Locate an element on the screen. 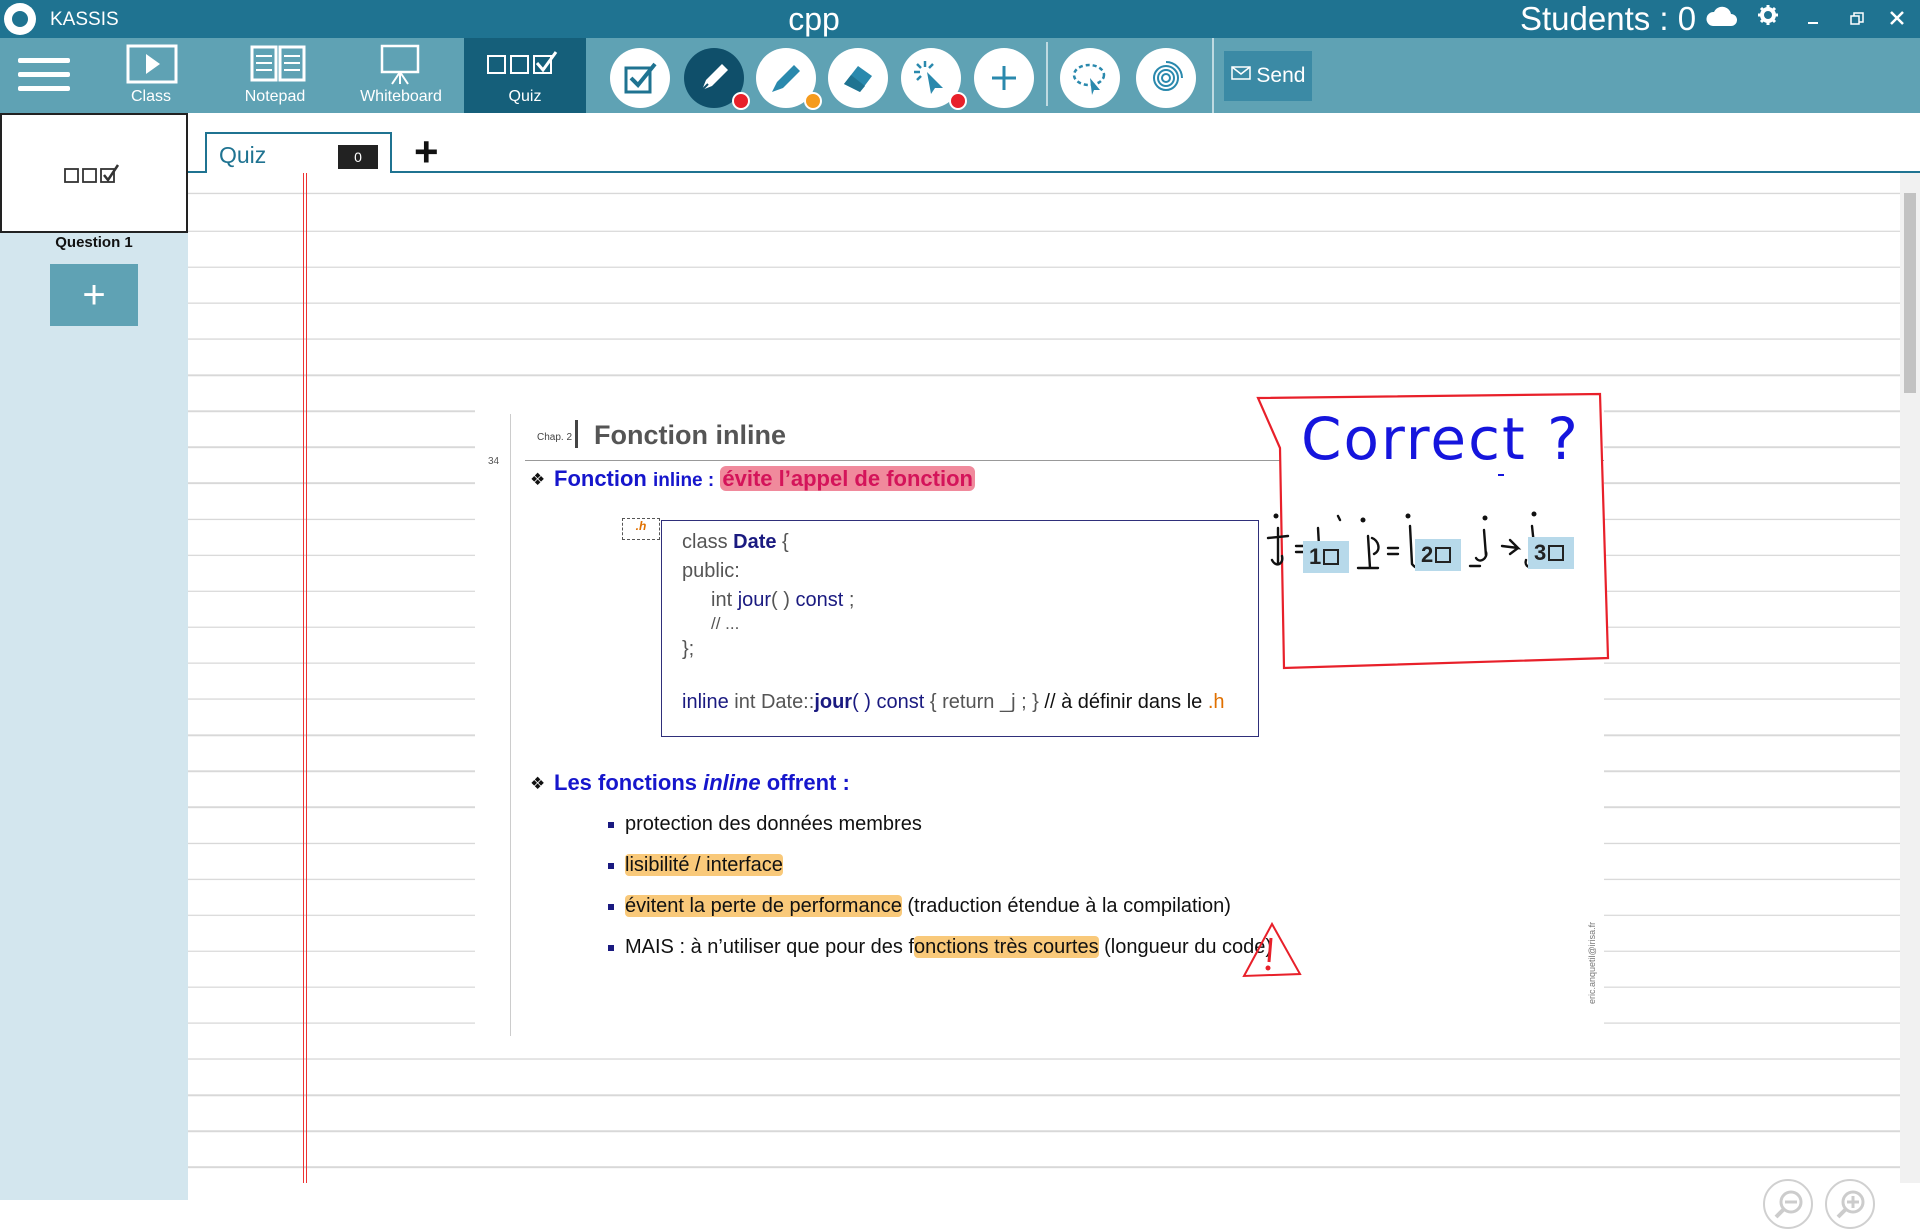  pen-tool-button is located at coordinates (717, 79).